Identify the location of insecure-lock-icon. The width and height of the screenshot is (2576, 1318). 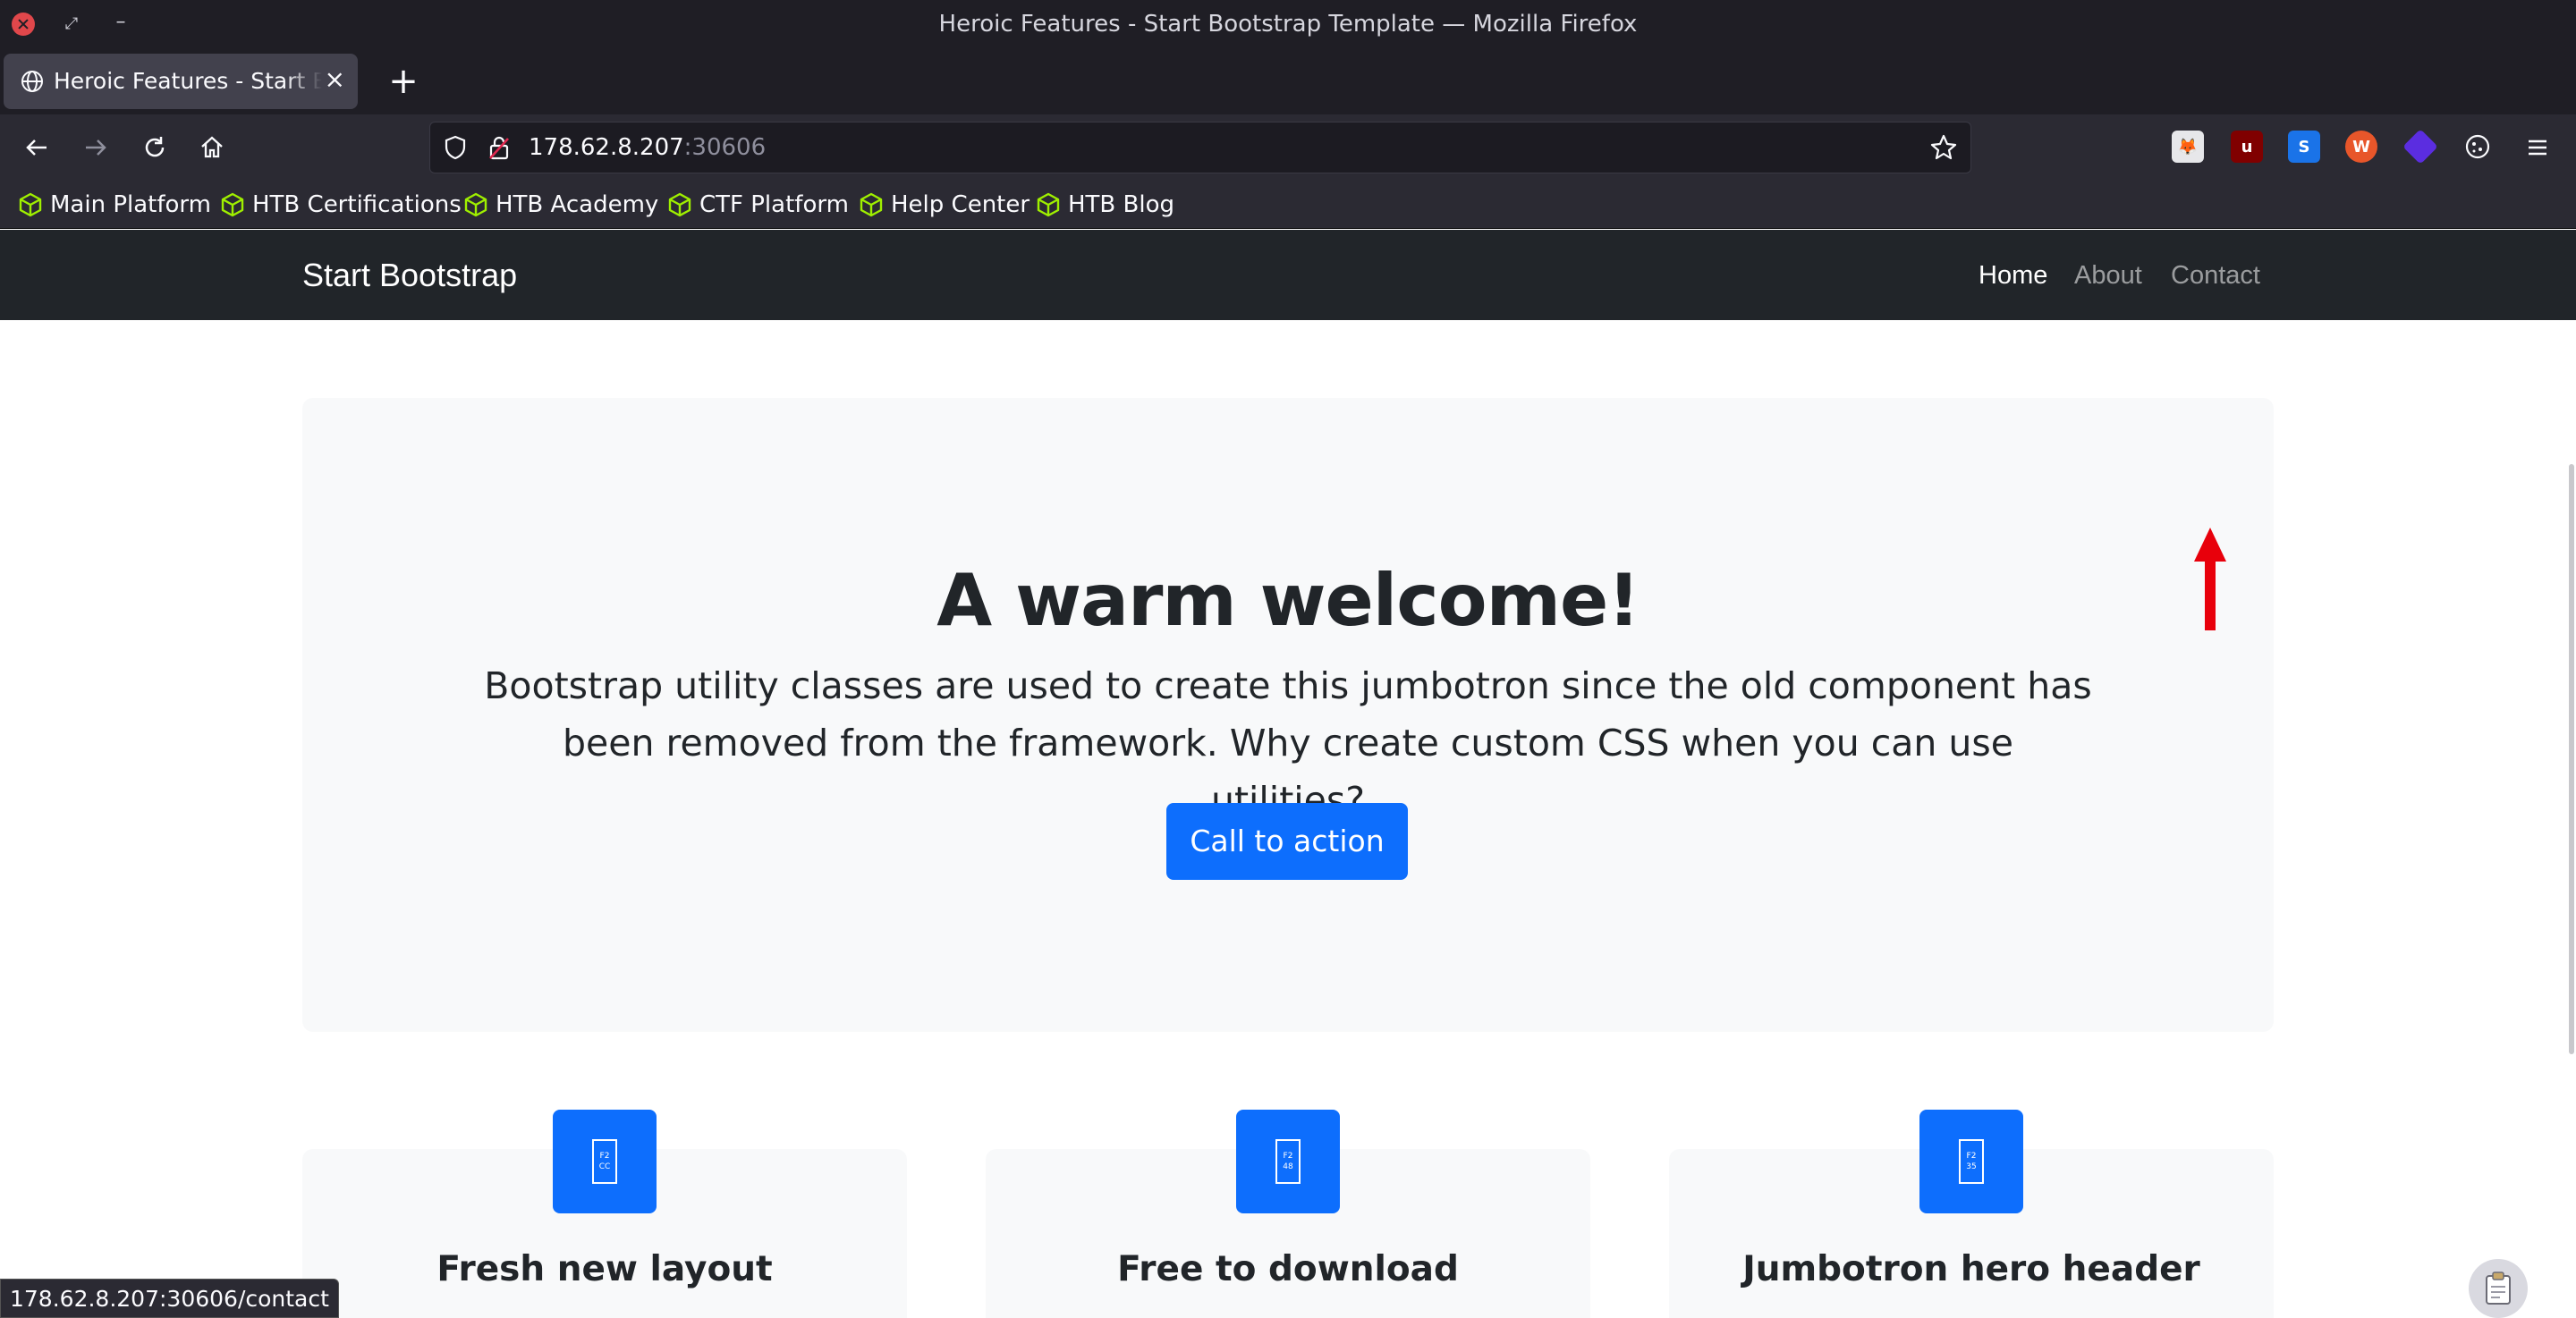
(499, 148).